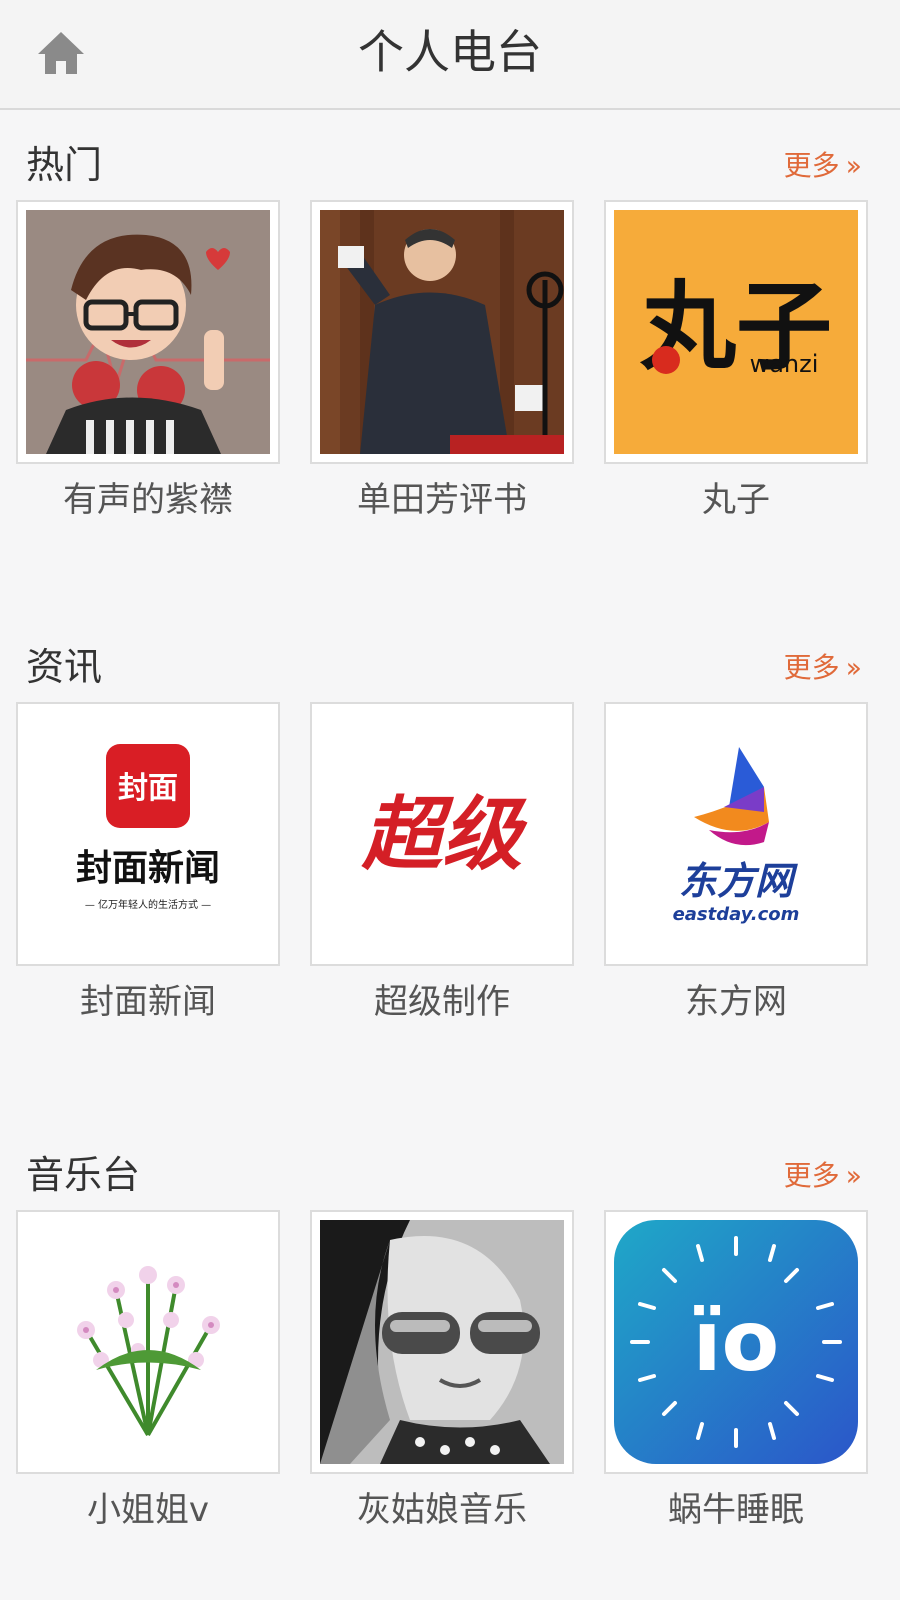 This screenshot has height=1600, width=900. I want to click on station-tile: 超级 超级制作, so click(442, 863).